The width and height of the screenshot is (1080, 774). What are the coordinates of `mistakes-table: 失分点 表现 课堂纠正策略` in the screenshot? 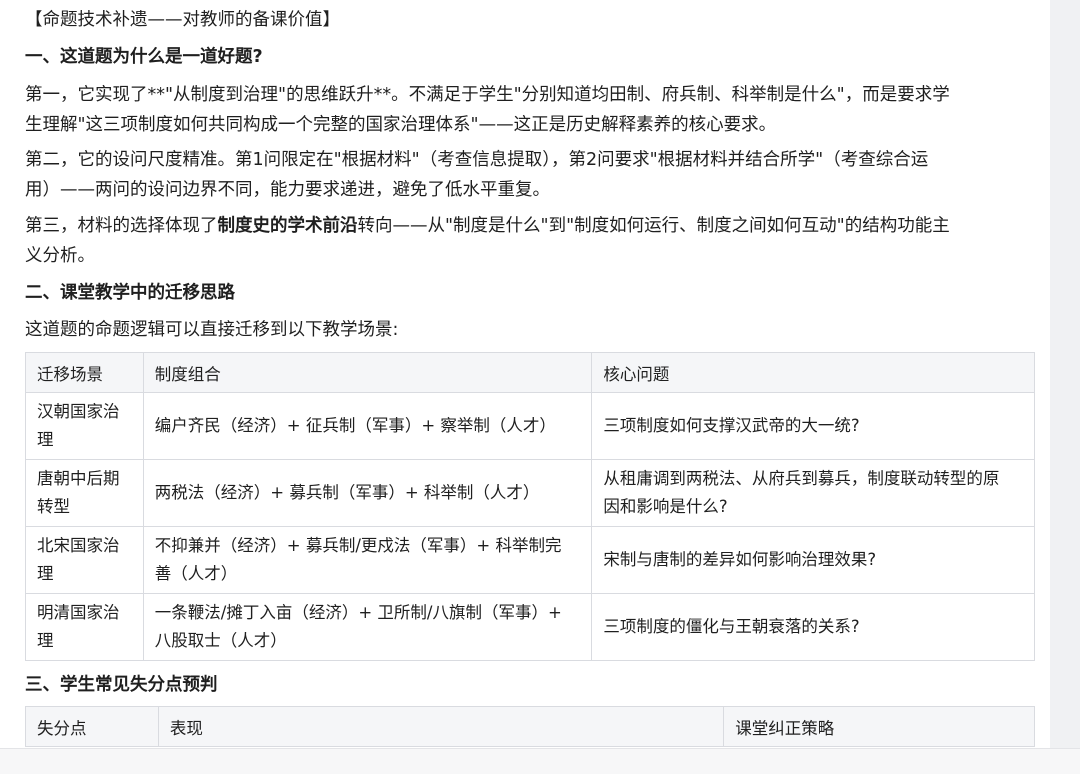 It's located at (530, 726).